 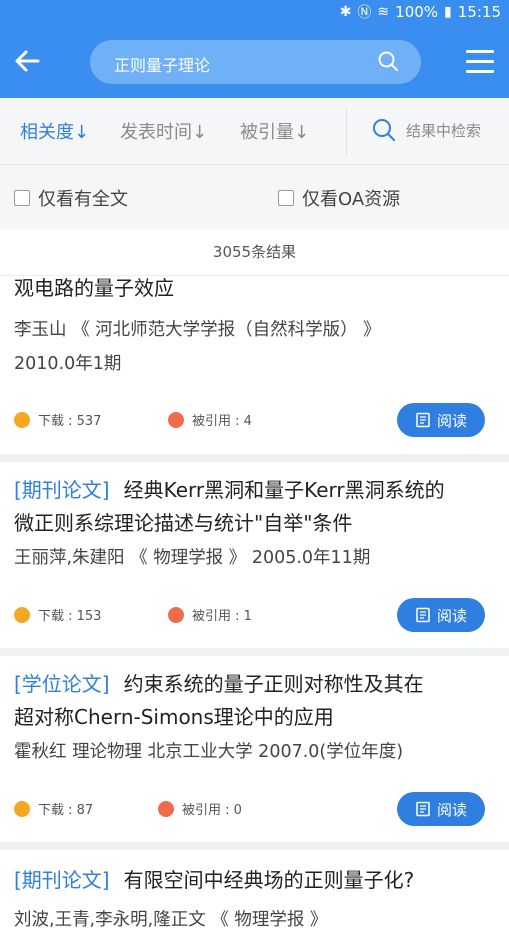 What do you see at coordinates (171, 920) in the screenshot?
I see `result-meta: 刘波,王青,李永明,隆正文 《 物理学报 》` at bounding box center [171, 920].